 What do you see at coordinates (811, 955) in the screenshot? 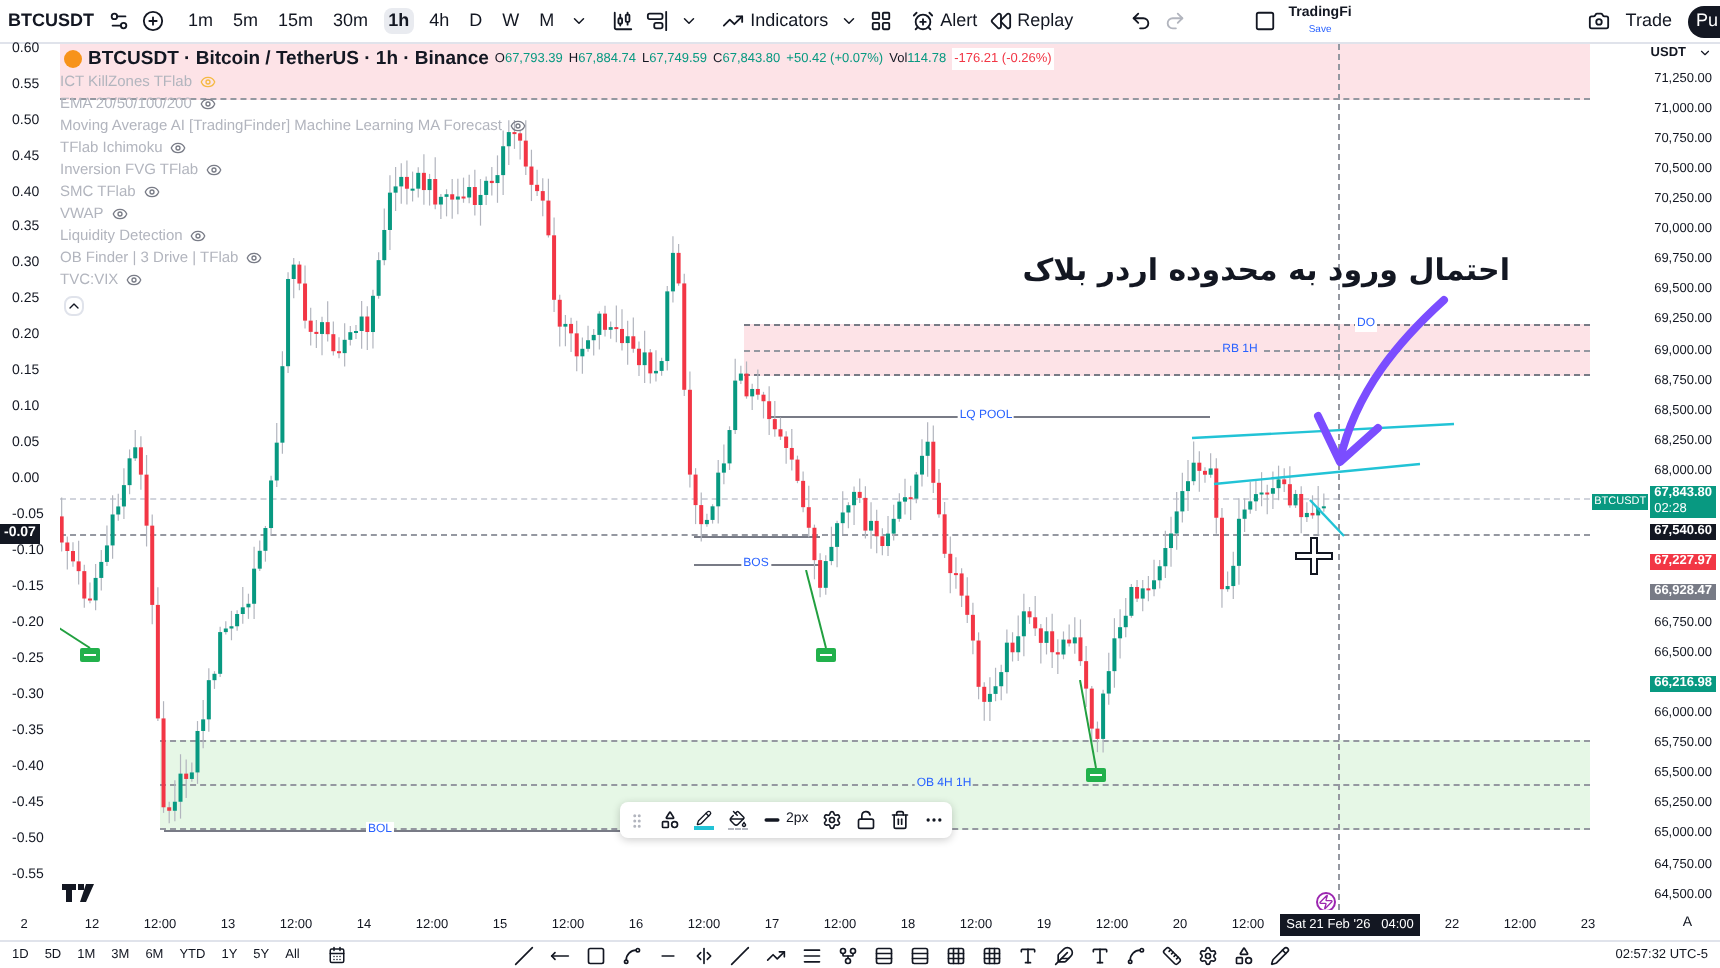
I see `parallel-lines-icon` at bounding box center [811, 955].